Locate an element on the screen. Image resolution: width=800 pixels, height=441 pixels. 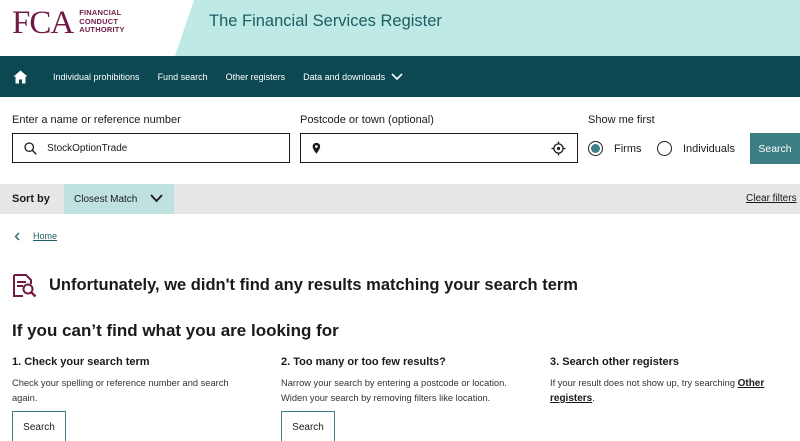
fca-logo: FCA FINANCIAL CONDUCT AUTHORITY is located at coordinates (68, 23).